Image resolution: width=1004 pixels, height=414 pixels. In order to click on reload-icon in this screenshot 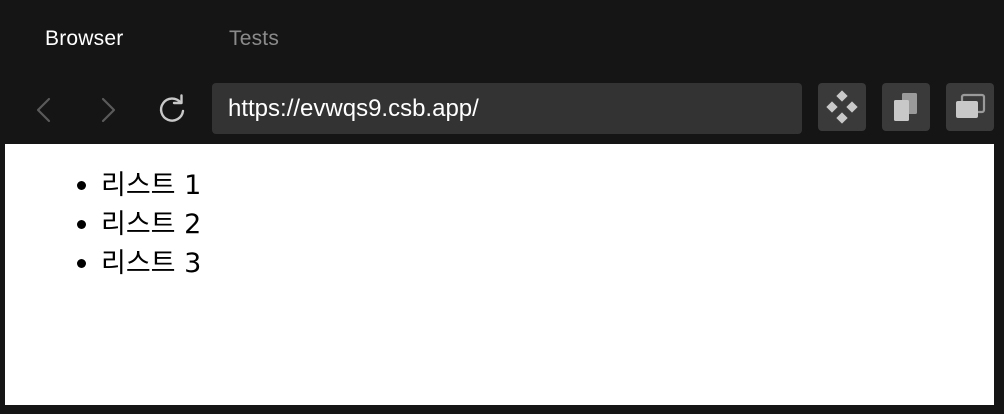, I will do `click(172, 108)`.